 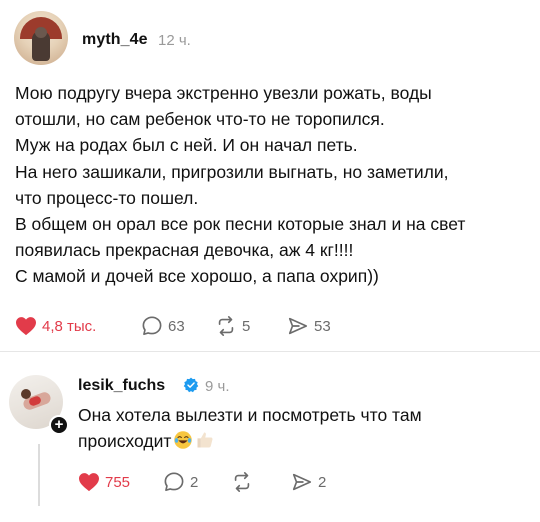 What do you see at coordinates (176, 326) in the screenshot?
I see `comment-count: 63` at bounding box center [176, 326].